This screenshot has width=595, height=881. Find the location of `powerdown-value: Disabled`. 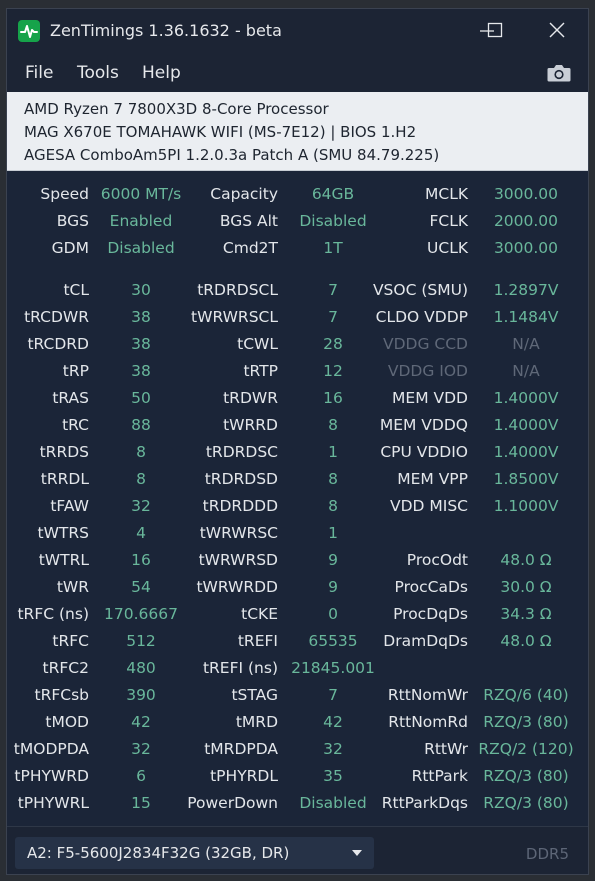

powerdown-value: Disabled is located at coordinates (333, 803).